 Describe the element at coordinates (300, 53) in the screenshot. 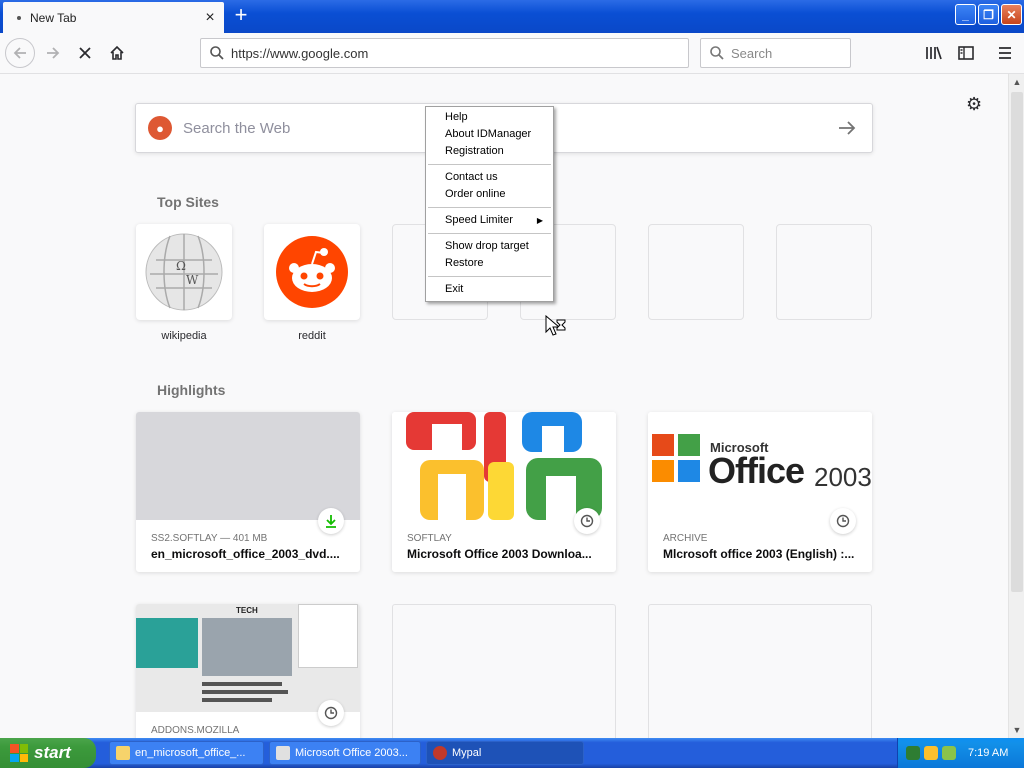

I see `url-text: https://www.google.com` at that location.